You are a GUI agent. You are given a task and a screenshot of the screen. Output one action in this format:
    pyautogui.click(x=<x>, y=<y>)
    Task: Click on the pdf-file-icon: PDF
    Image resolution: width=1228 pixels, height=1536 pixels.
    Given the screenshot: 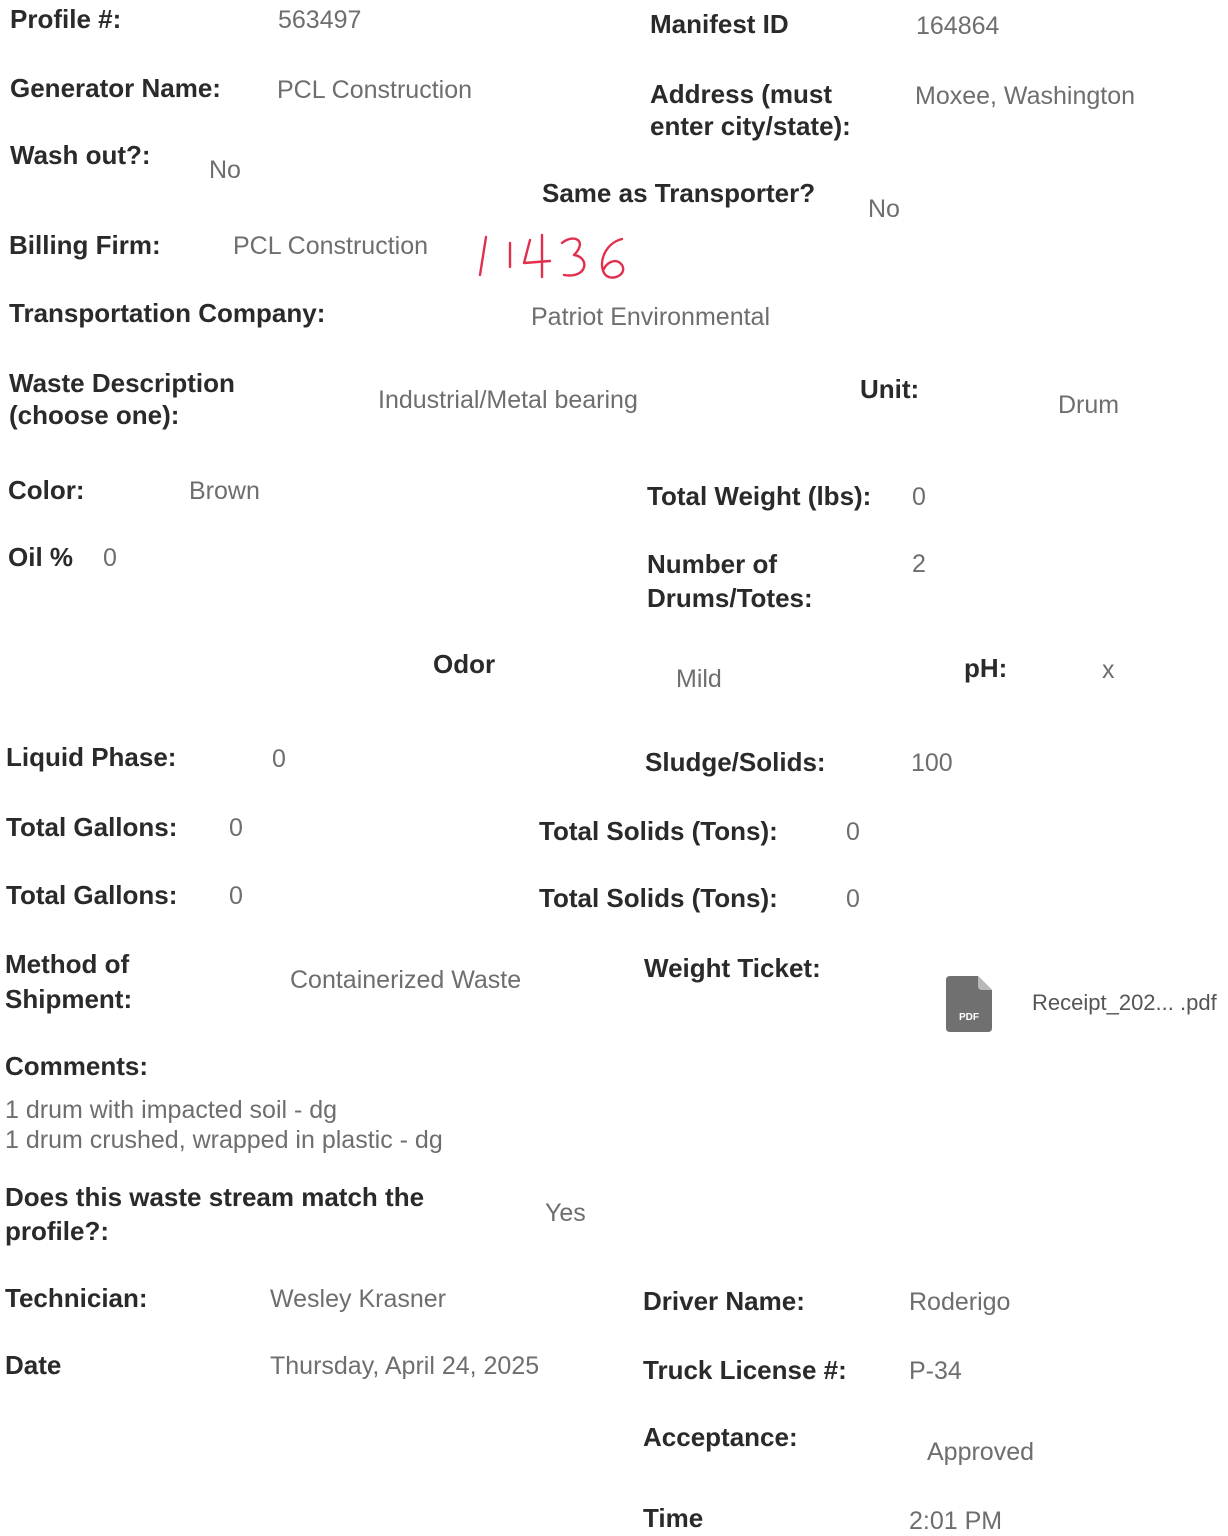 What is the action you would take?
    pyautogui.click(x=969, y=1004)
    